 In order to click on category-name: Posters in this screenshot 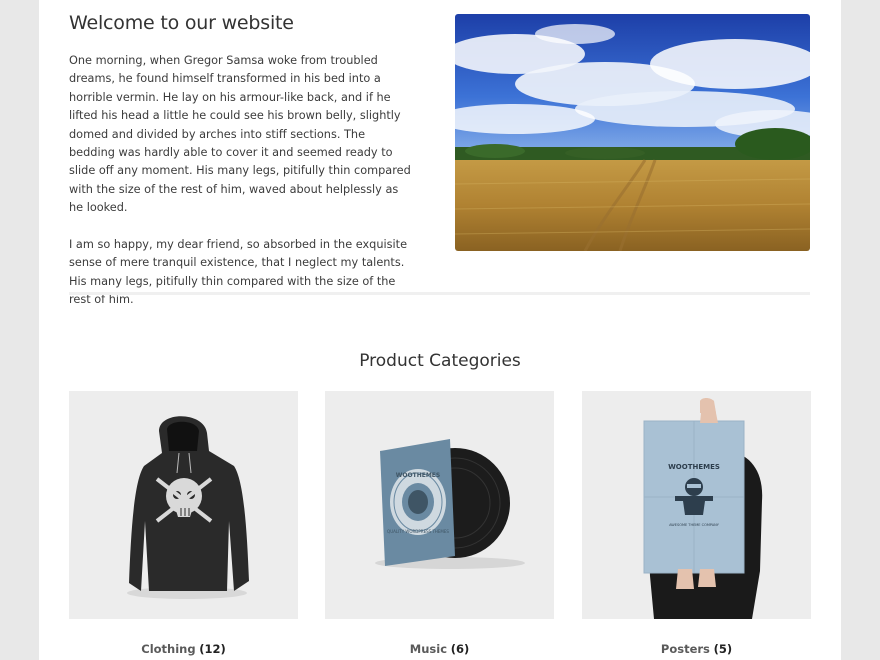, I will do `click(685, 649)`.